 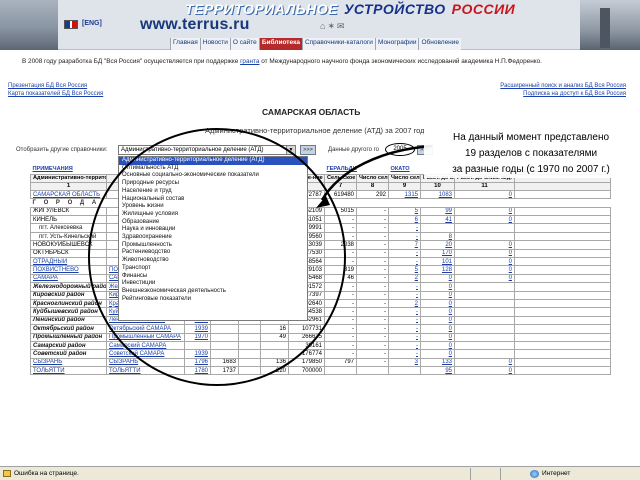 I want to click on subscription-link: Подписка на доступ к БД Вся Россия, so click(x=563, y=94).